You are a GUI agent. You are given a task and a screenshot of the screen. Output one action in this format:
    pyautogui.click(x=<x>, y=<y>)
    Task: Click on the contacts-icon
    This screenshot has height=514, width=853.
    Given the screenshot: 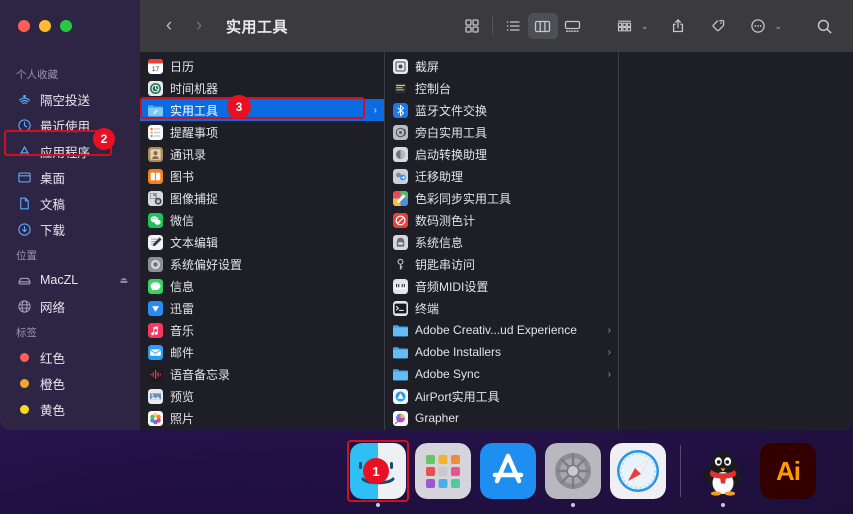 What is the action you would take?
    pyautogui.click(x=155, y=154)
    